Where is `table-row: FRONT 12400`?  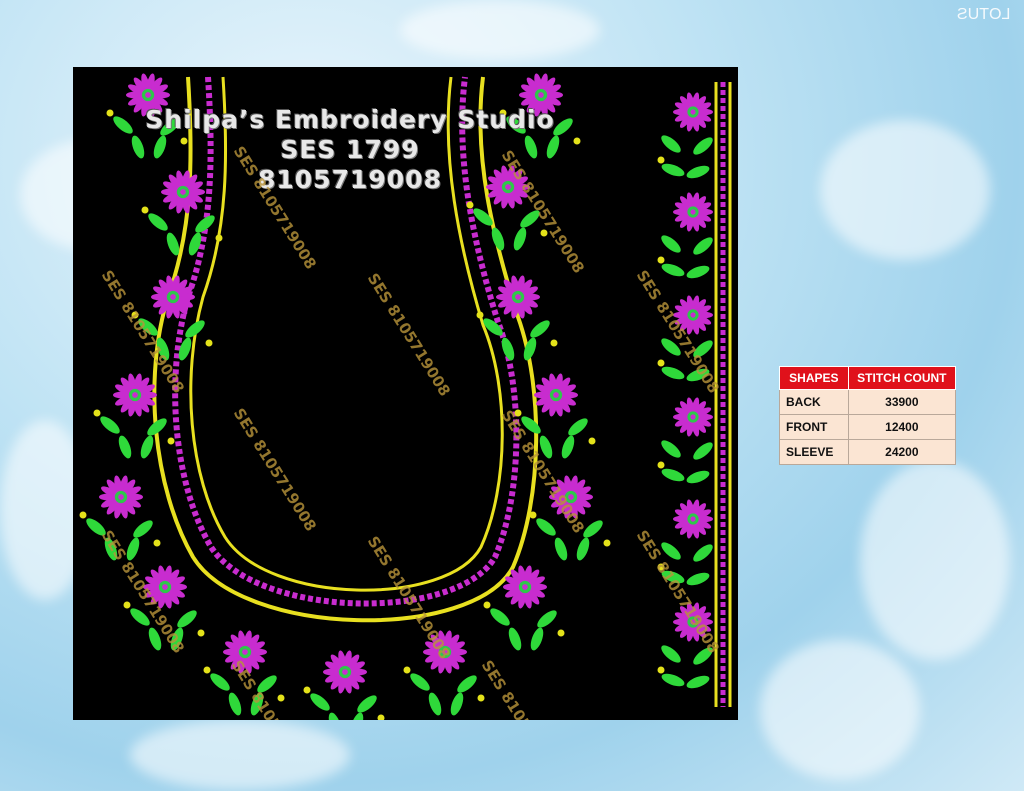 table-row: FRONT 12400 is located at coordinates (868, 427).